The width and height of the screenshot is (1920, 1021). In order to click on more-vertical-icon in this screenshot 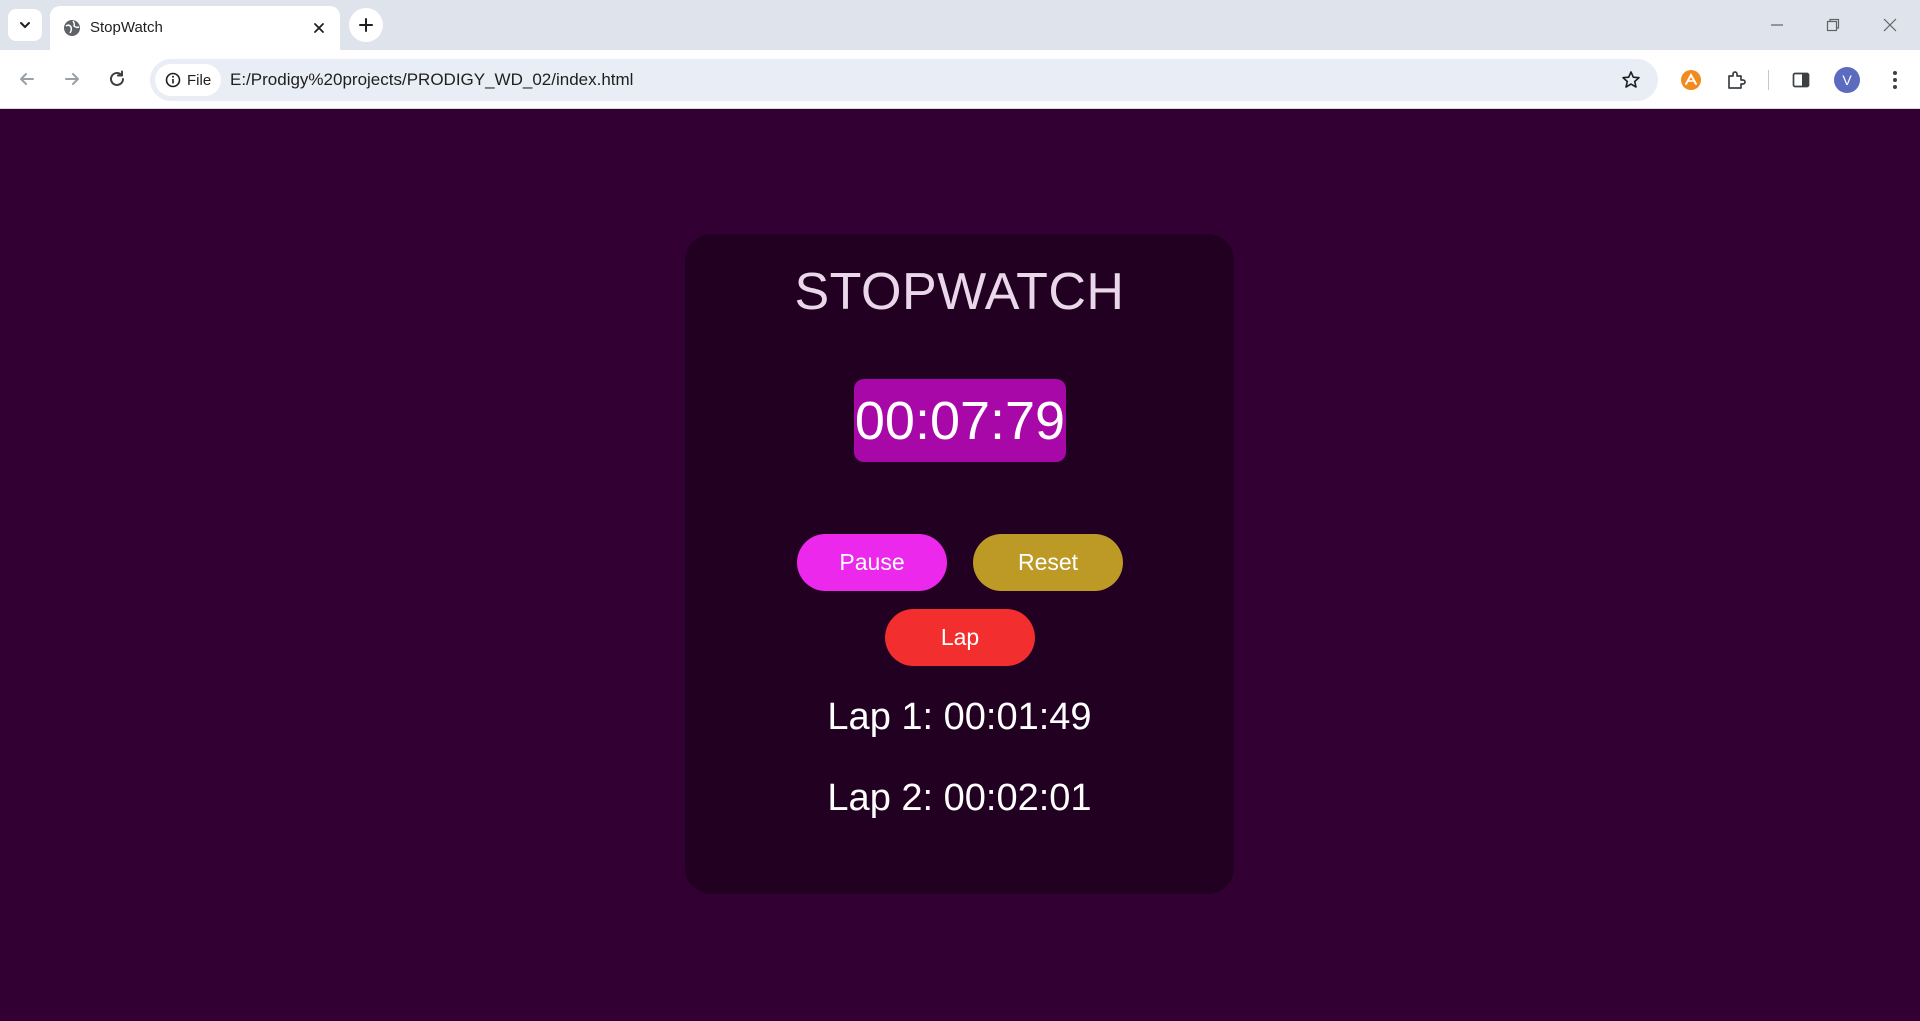, I will do `click(1895, 80)`.